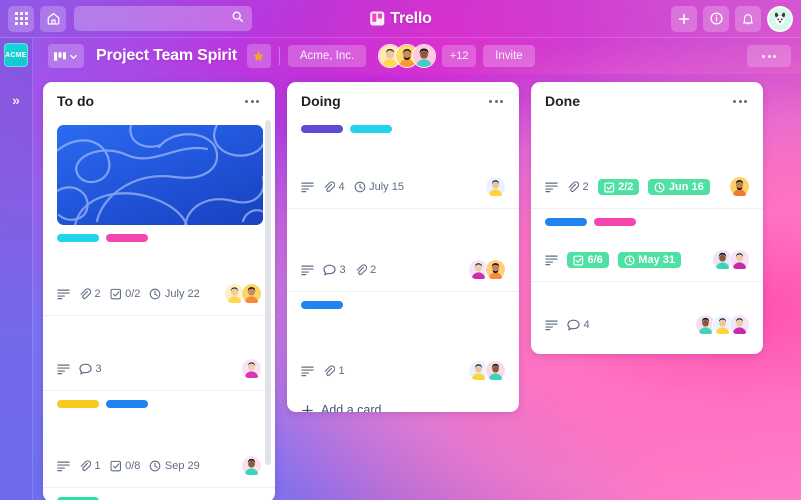  Describe the element at coordinates (160, 266) in the screenshot. I see `card-title-area` at that location.